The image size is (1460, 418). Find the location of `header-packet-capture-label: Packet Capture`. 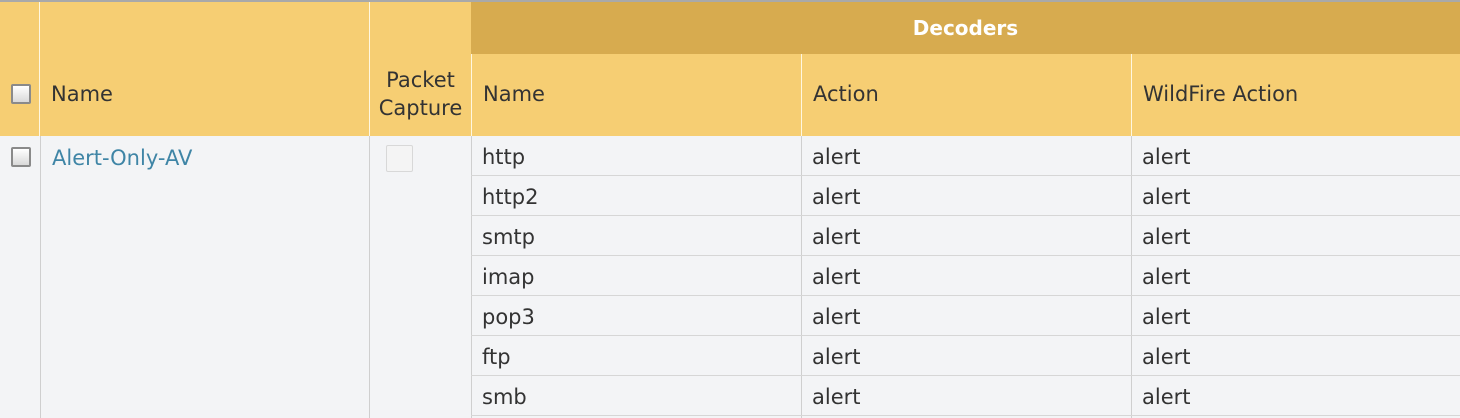

header-packet-capture-label: Packet Capture is located at coordinates (420, 94).